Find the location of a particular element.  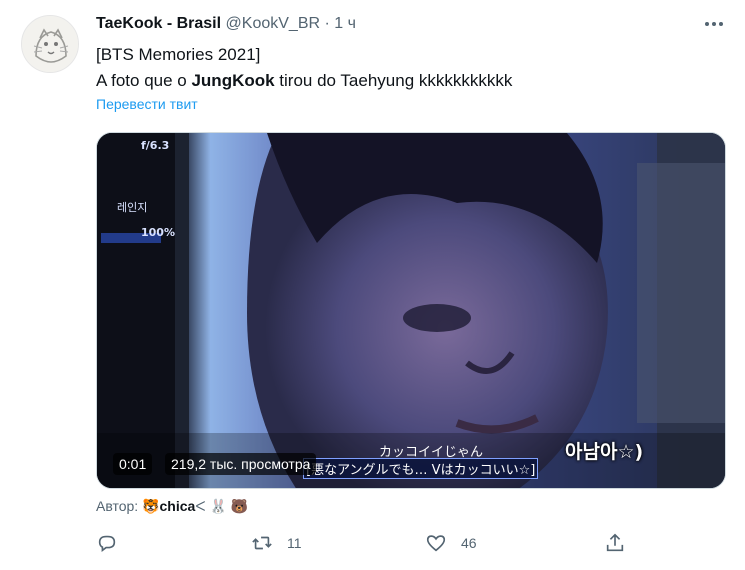

share-button is located at coordinates (615, 543).